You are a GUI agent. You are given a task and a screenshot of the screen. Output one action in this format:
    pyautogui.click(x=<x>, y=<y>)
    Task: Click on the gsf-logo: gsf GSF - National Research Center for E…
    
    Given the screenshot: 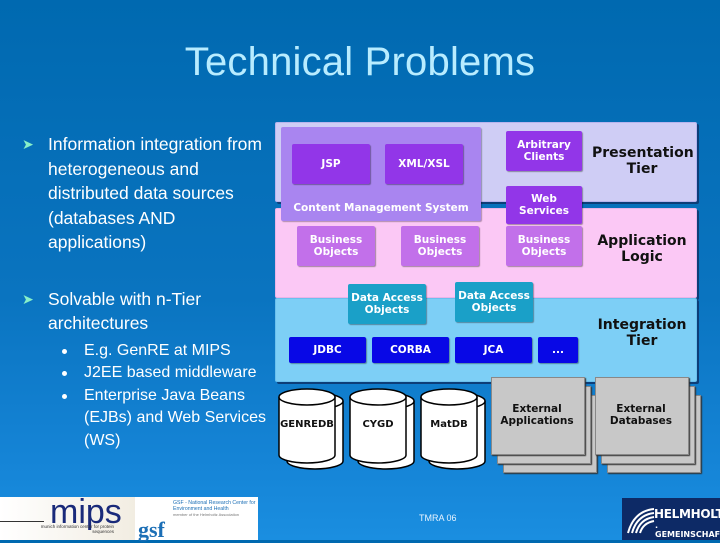 What is the action you would take?
    pyautogui.click(x=198, y=519)
    